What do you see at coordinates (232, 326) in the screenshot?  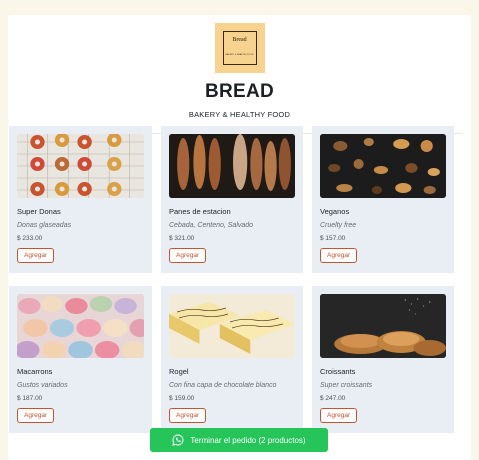 I see `rogel-cake-image` at bounding box center [232, 326].